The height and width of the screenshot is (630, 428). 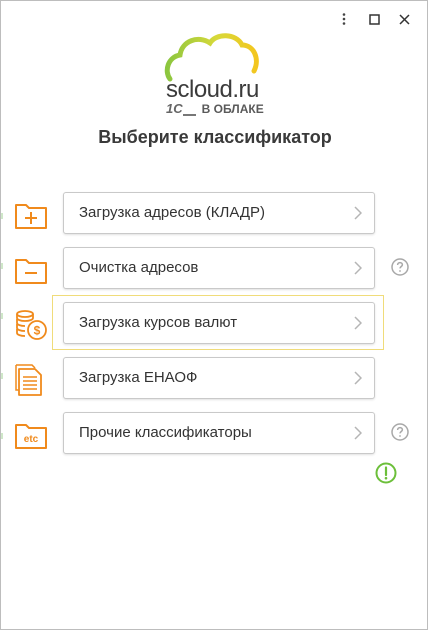 I want to click on other-classifiers-button: Прочие классификаторы, so click(x=219, y=433).